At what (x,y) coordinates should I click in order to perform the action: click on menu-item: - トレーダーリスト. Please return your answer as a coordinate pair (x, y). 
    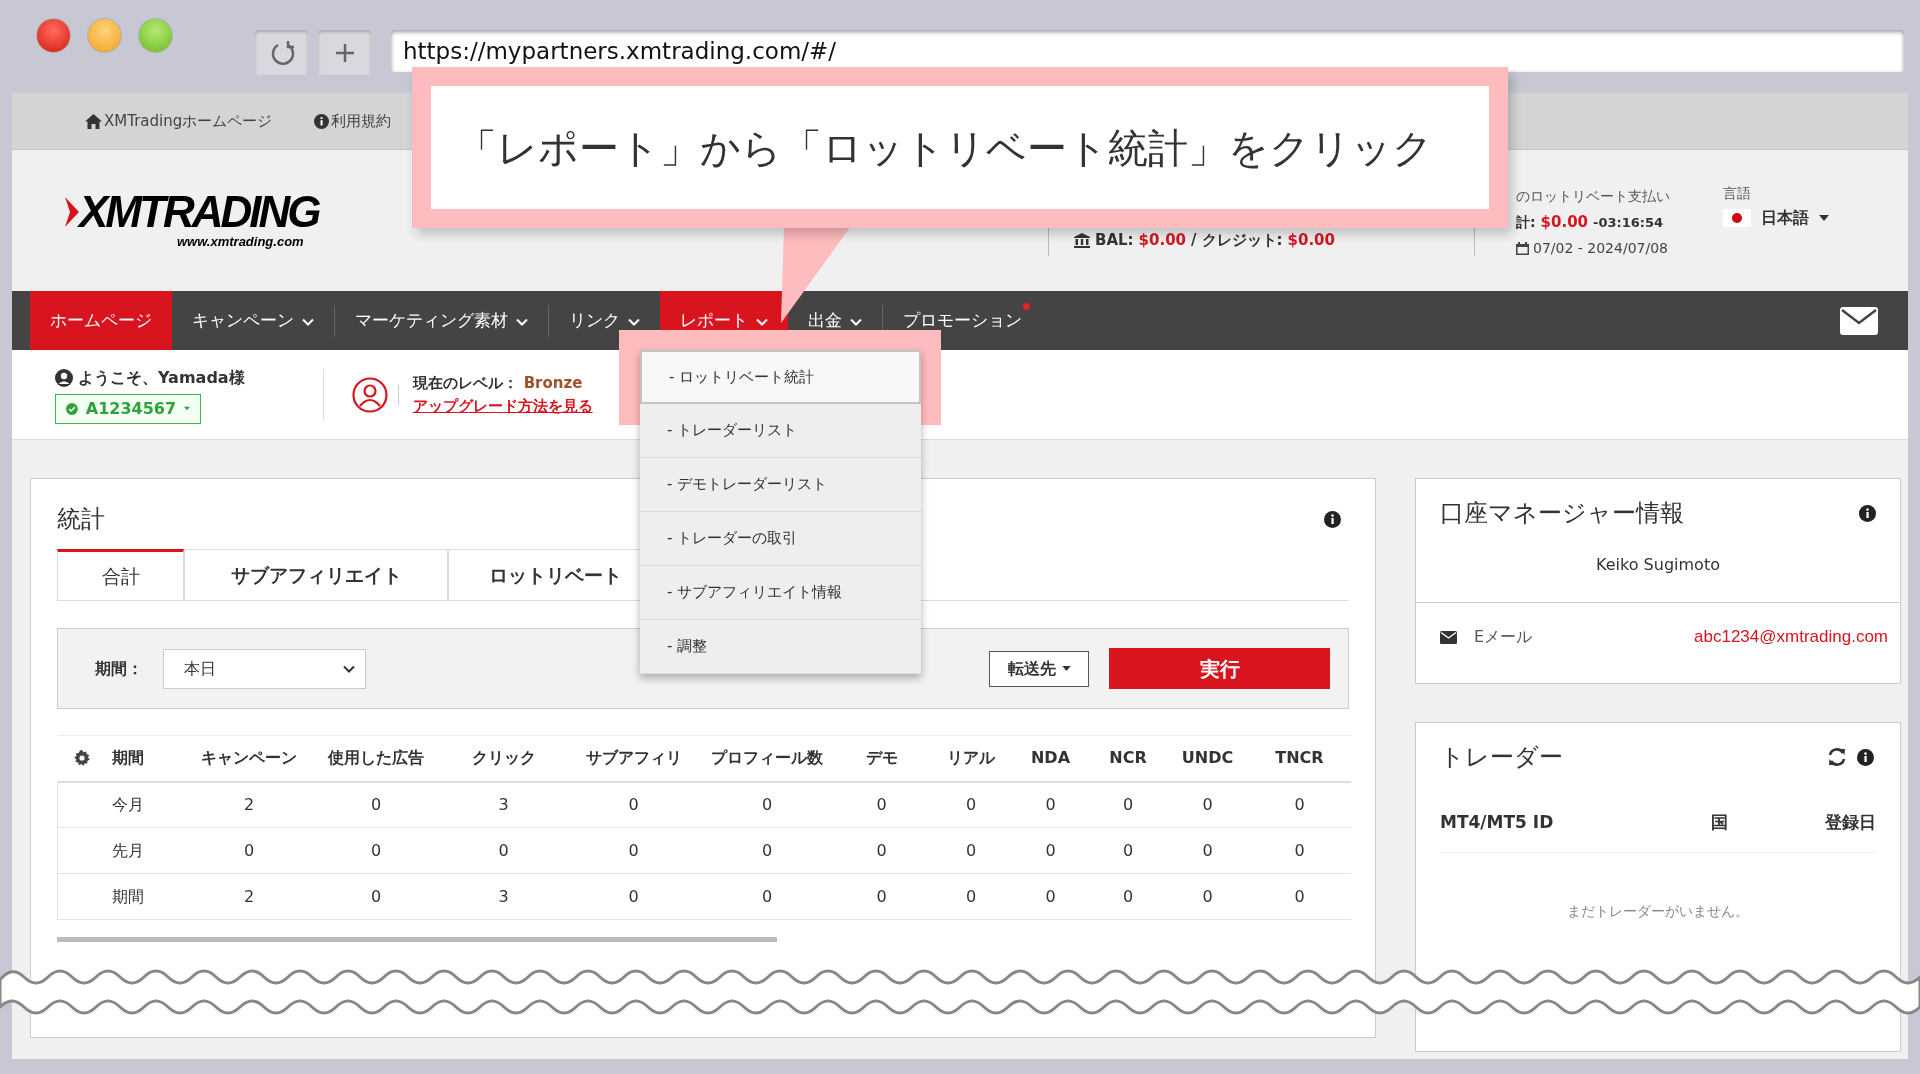
    Looking at the image, I should click on (780, 431).